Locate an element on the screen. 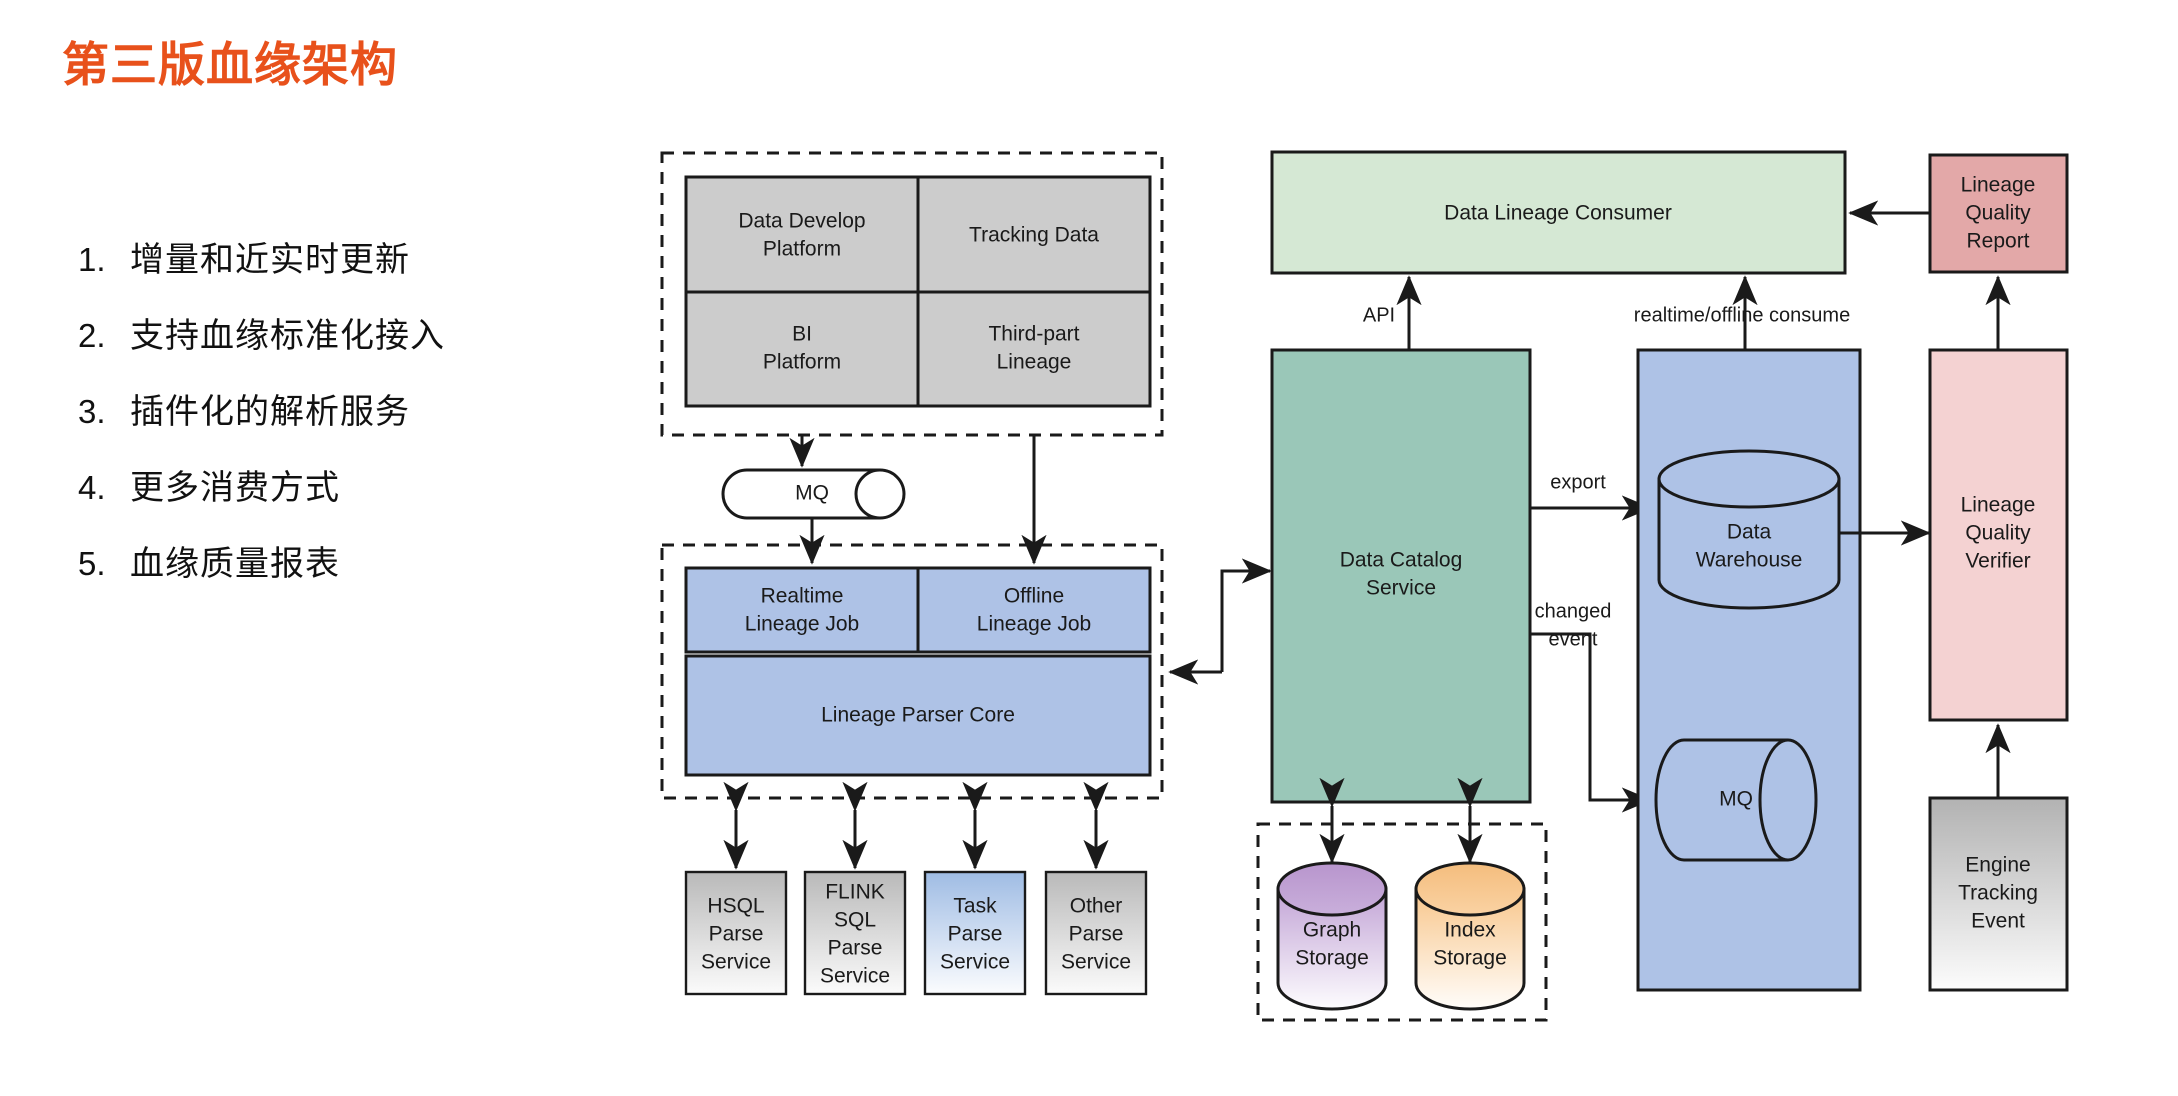  node-lineage-quality-verifier: Lineage Quality Verifier is located at coordinates (1998, 535).